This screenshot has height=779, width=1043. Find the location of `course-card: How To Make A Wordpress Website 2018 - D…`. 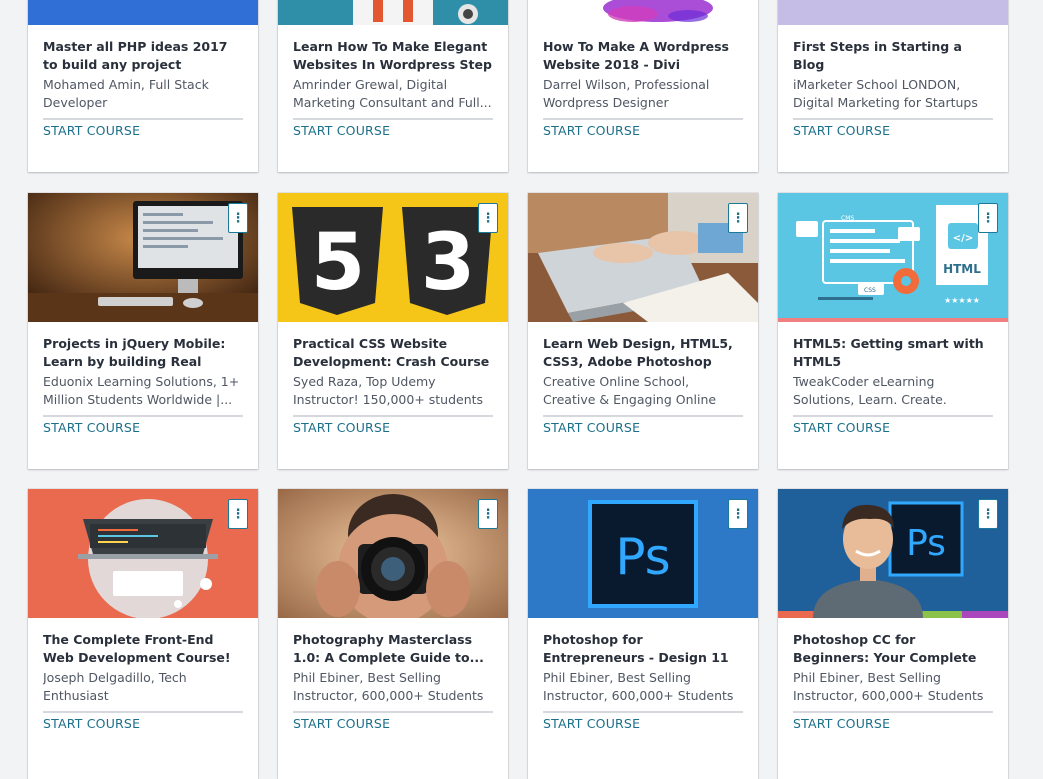

course-card: How To Make A Wordpress Website 2018 - D… is located at coordinates (643, 86).